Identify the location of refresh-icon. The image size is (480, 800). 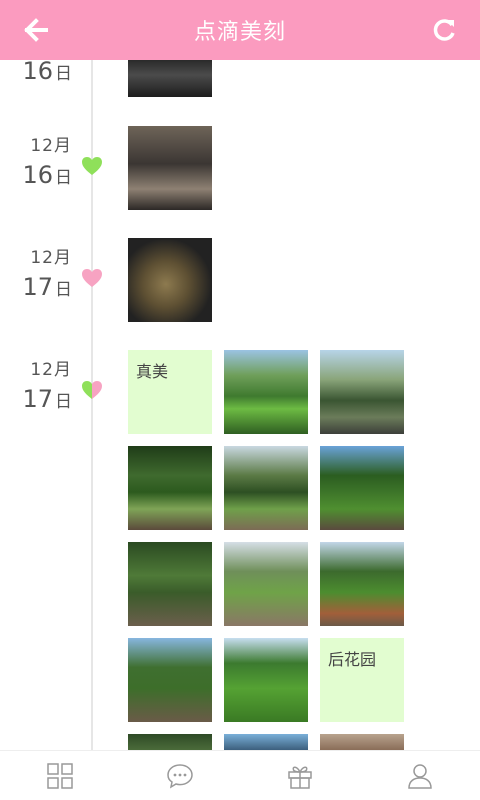
(444, 30).